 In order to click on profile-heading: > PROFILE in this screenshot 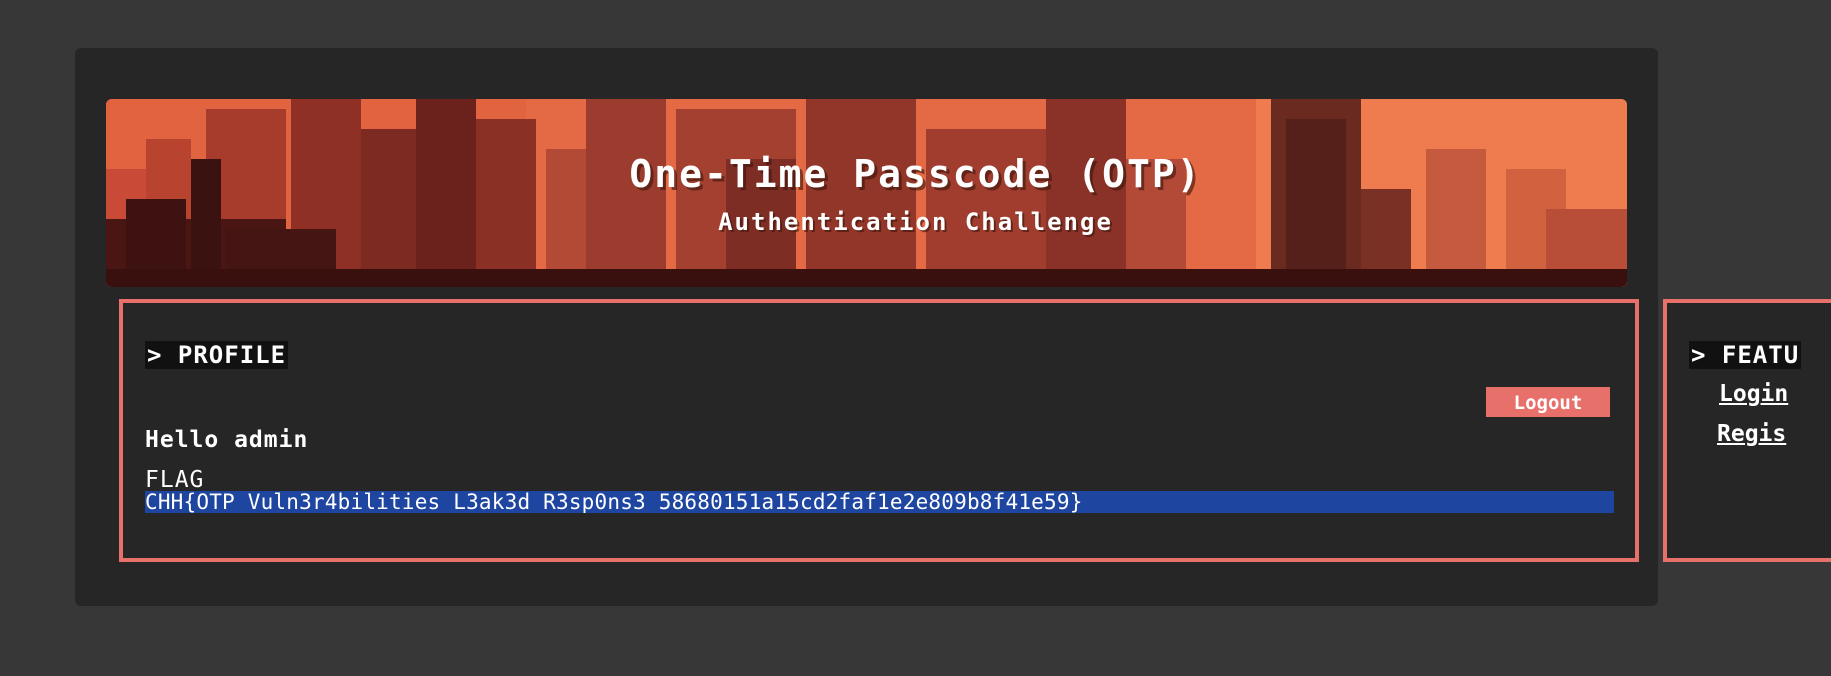, I will do `click(217, 355)`.